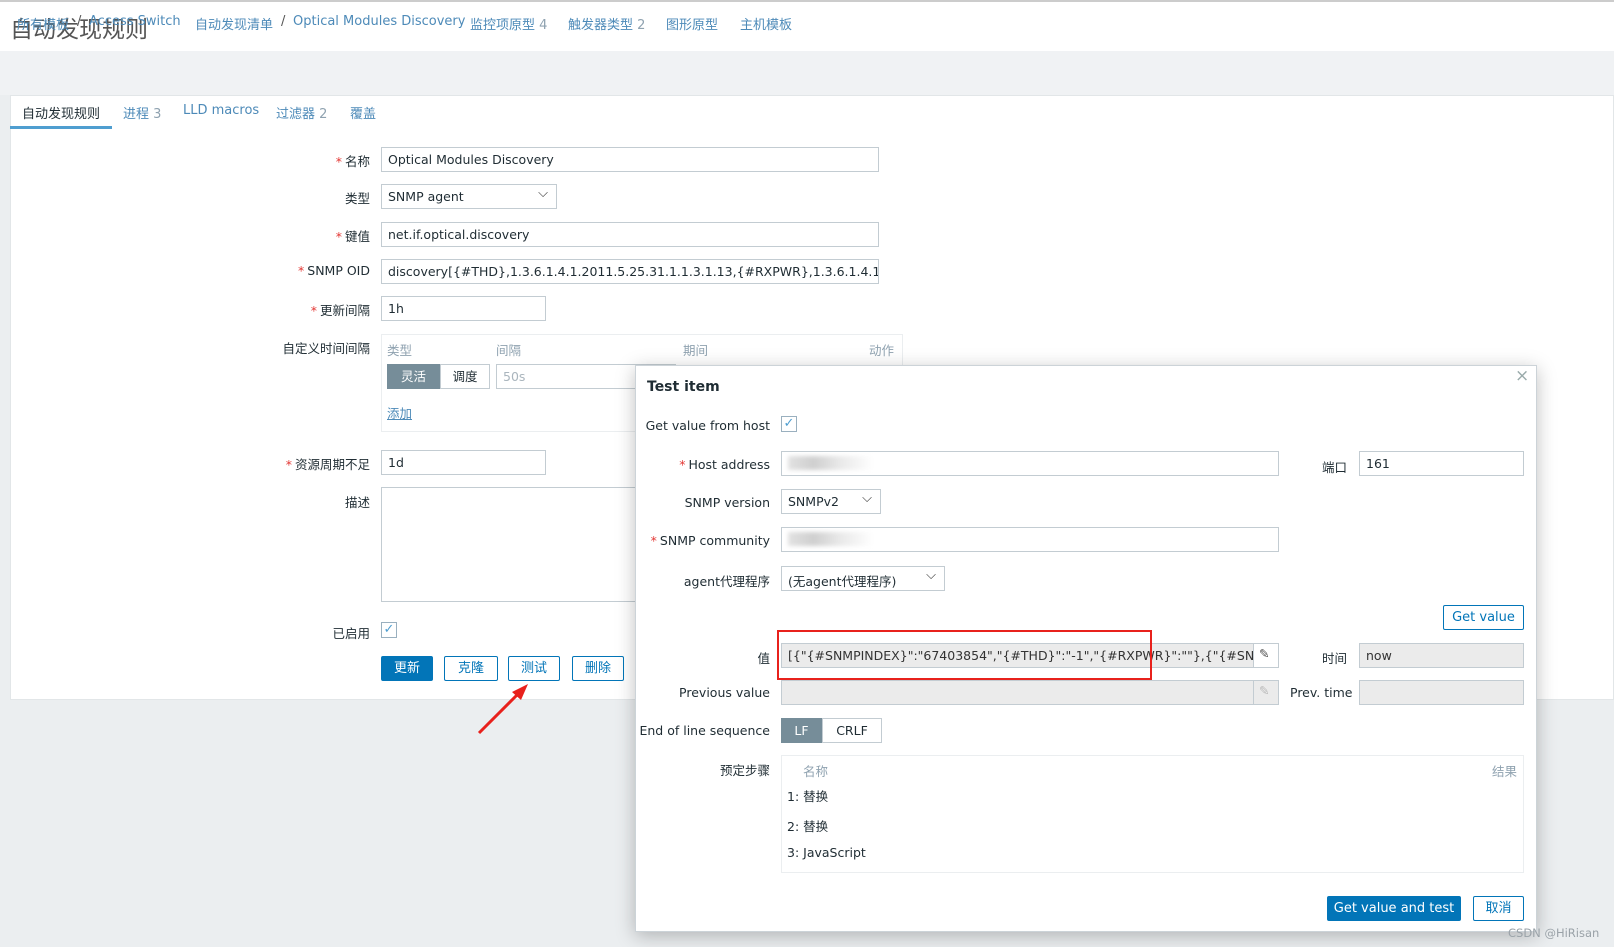 The width and height of the screenshot is (1614, 947). Describe the element at coordinates (1030, 463) in the screenshot. I see `host-address-input` at that location.